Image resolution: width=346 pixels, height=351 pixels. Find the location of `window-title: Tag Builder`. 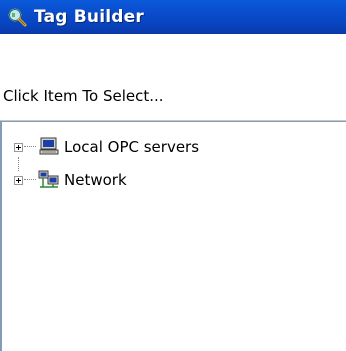

window-title: Tag Builder is located at coordinates (89, 17).